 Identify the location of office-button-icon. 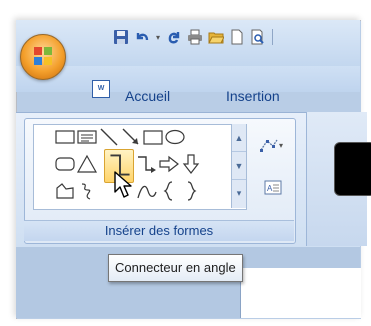
(43, 56).